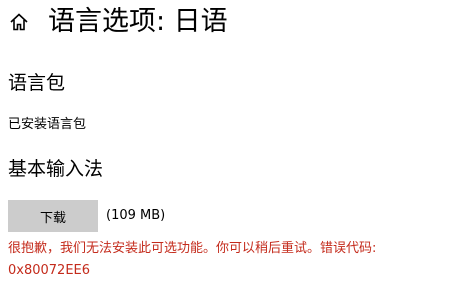 Image resolution: width=449 pixels, height=282 pixels. What do you see at coordinates (138, 21) in the screenshot?
I see `page-title: 语言选项: 日语` at bounding box center [138, 21].